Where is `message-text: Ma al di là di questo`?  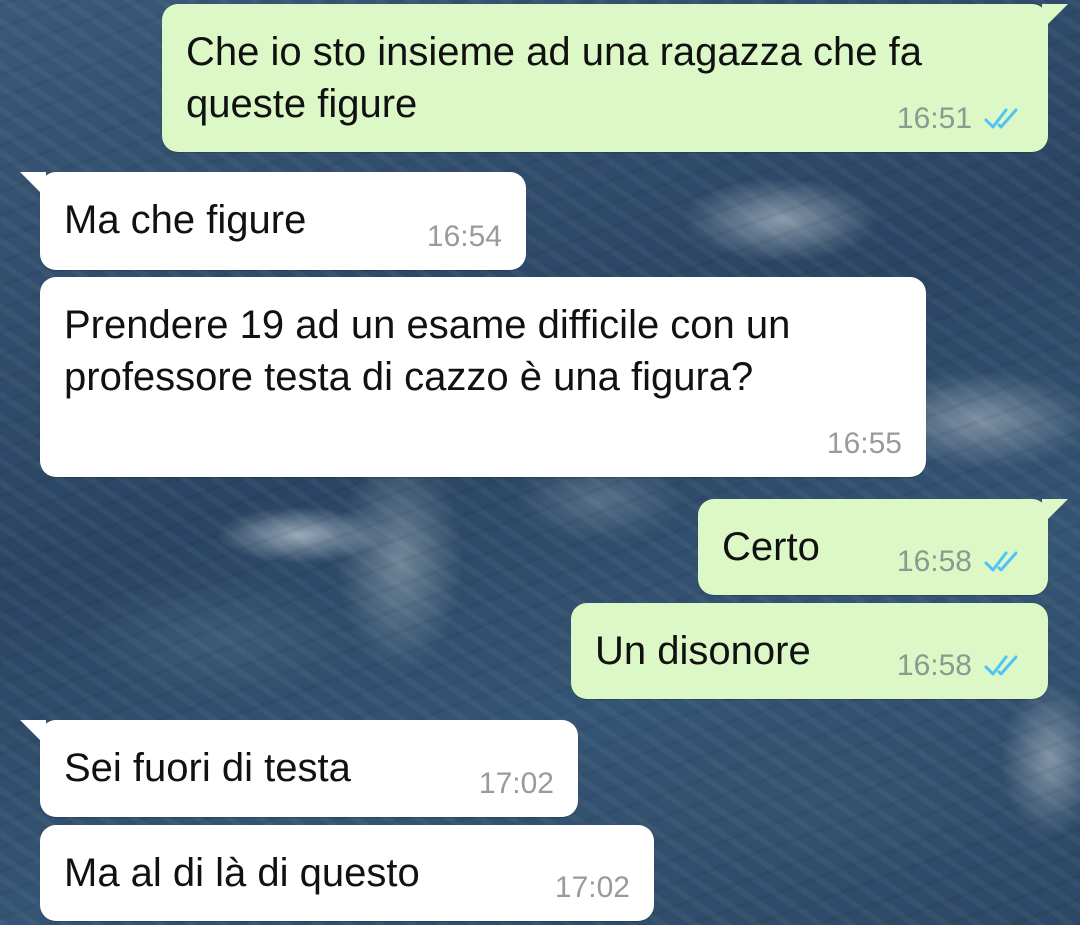
message-text: Ma al di là di questo is located at coordinates (242, 873).